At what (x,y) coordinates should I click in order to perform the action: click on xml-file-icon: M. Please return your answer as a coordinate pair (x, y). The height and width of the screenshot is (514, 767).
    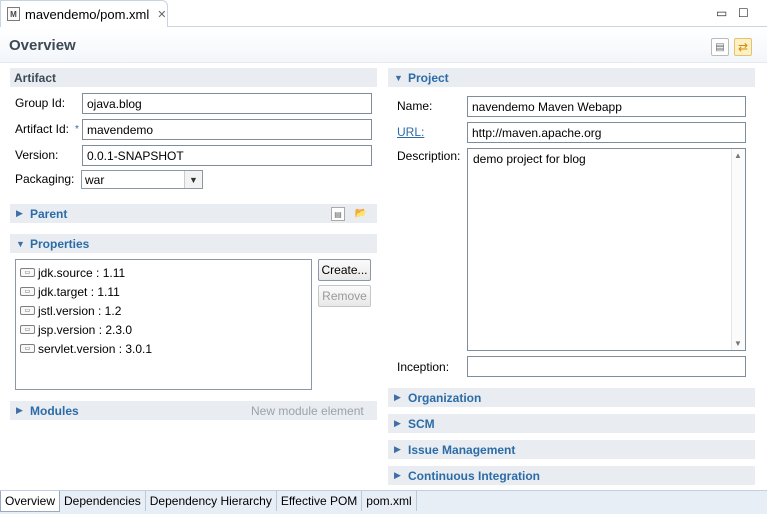
    Looking at the image, I should click on (13, 14).